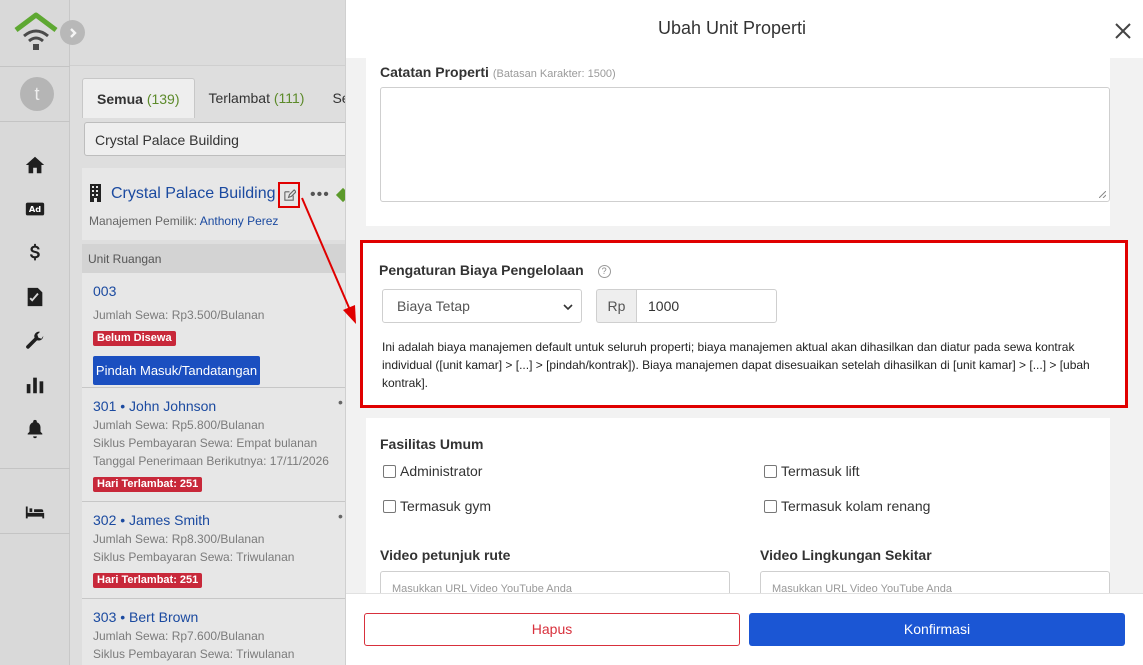 This screenshot has width=1143, height=665. What do you see at coordinates (568, 307) in the screenshot?
I see `chevron-down-icon` at bounding box center [568, 307].